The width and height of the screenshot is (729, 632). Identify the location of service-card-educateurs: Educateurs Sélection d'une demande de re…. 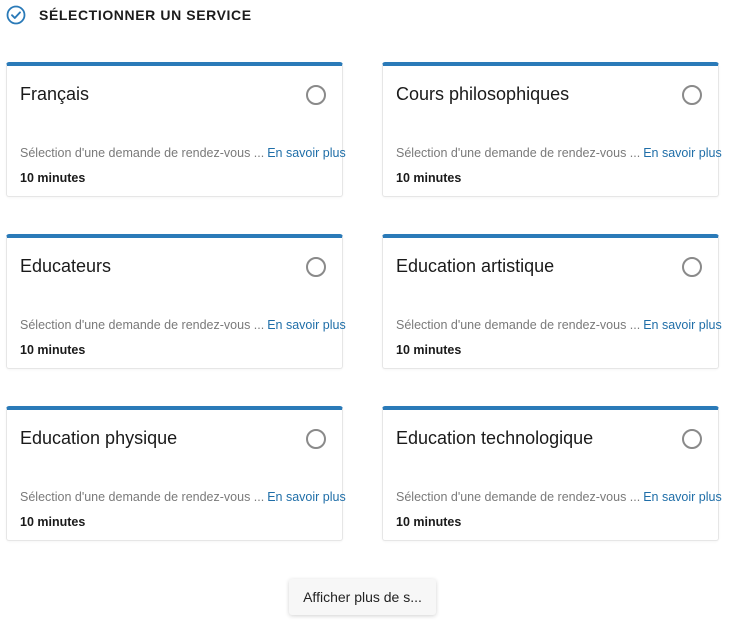
(176, 301).